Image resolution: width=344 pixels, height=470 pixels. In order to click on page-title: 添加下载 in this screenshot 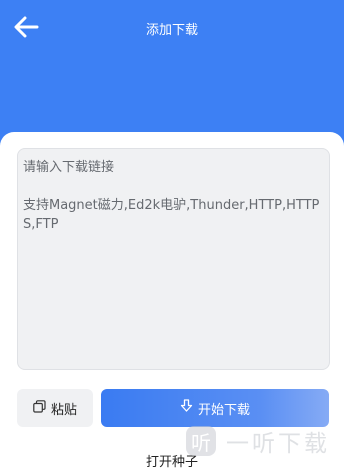, I will do `click(171, 30)`.